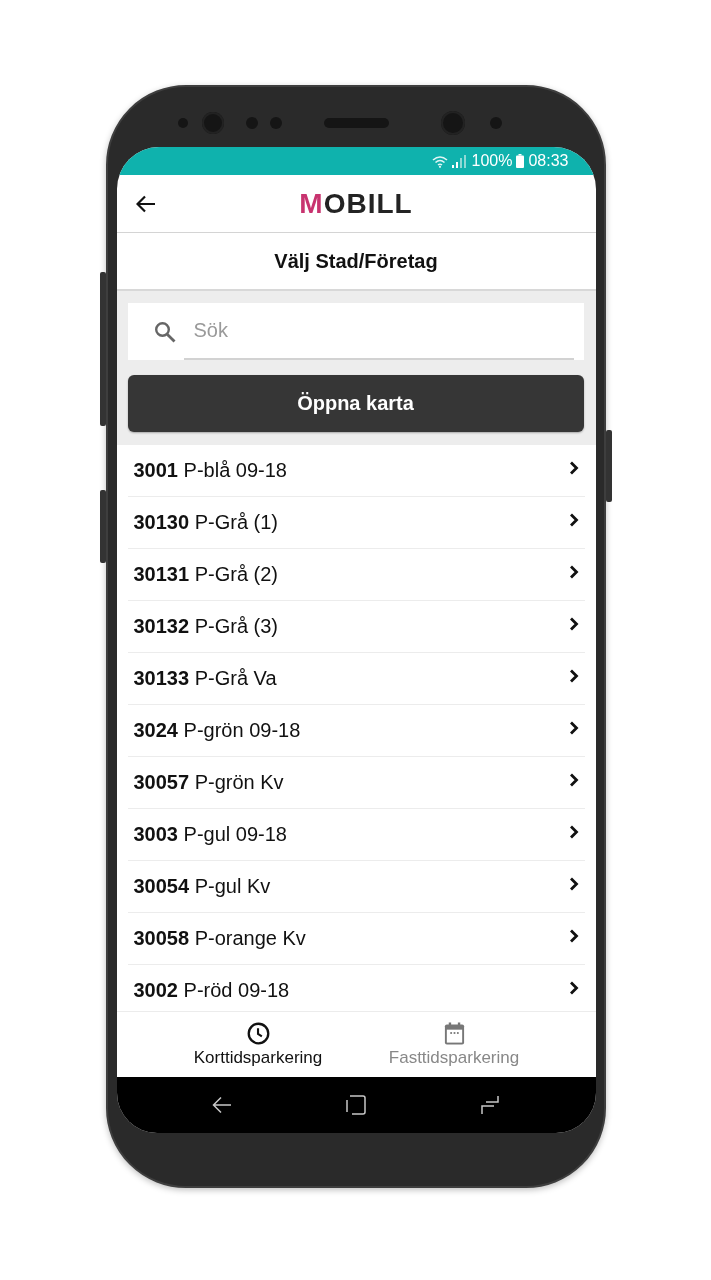 The height and width of the screenshot is (1280, 711). What do you see at coordinates (258, 1033) in the screenshot?
I see `clock-icon` at bounding box center [258, 1033].